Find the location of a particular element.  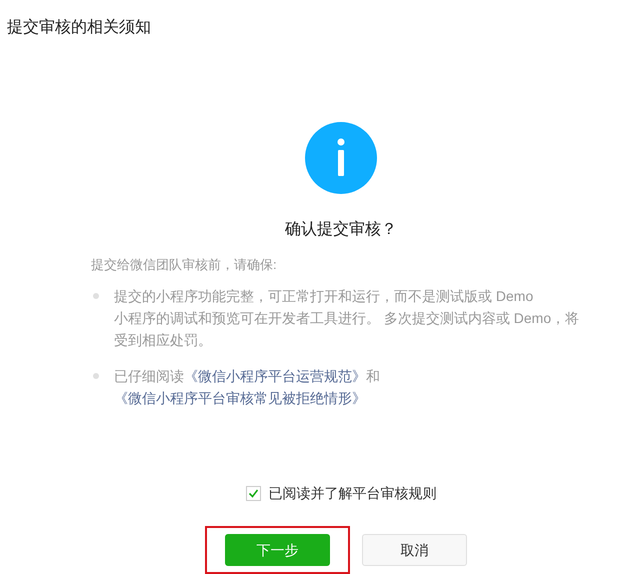

notice-text: 已仔细阅读《微信小程序平台运营规范》和 《微信小程序平台审核常见被拒绝情形》 is located at coordinates (247, 387).